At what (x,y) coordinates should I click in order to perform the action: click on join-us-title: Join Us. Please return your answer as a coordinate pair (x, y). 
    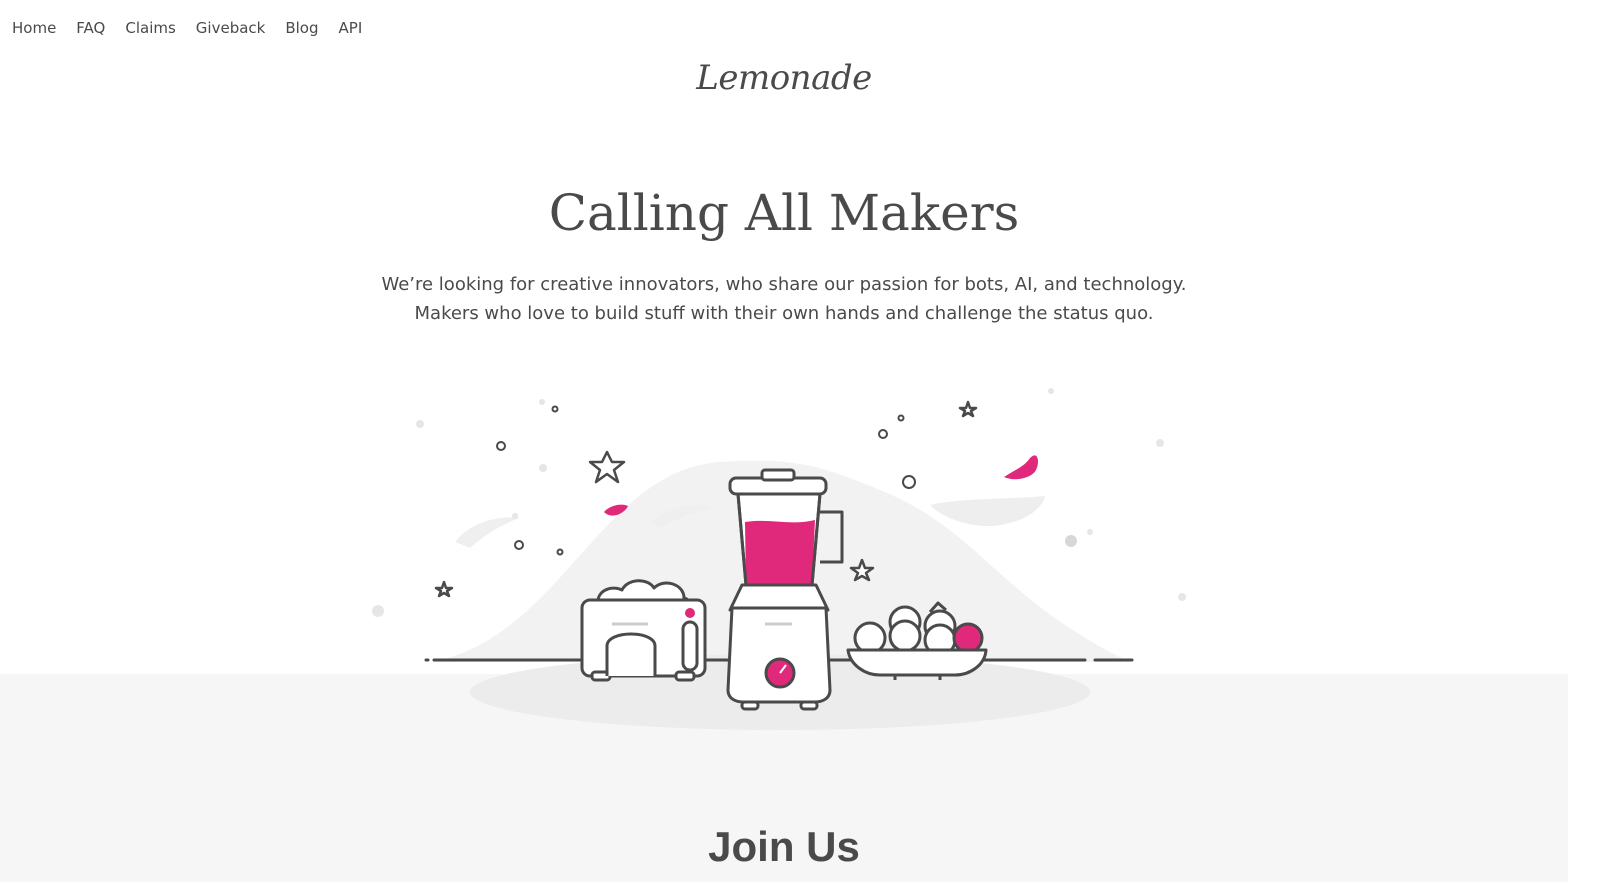
    Looking at the image, I should click on (784, 846).